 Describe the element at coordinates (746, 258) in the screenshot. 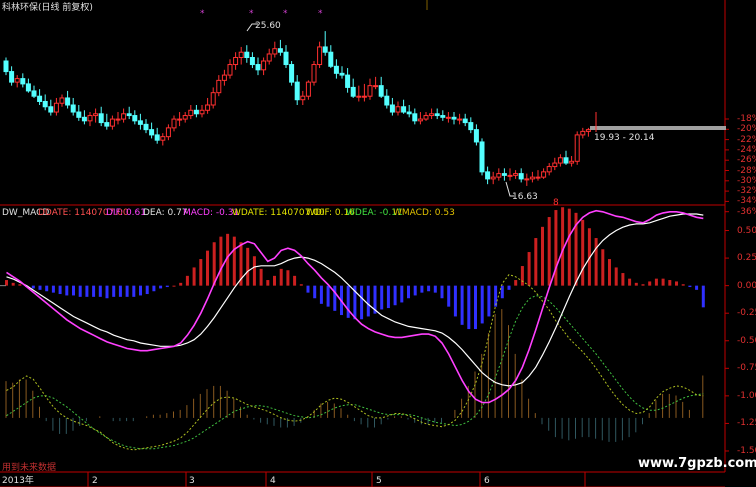

I see `macd-axis-tick: 0.25` at that location.